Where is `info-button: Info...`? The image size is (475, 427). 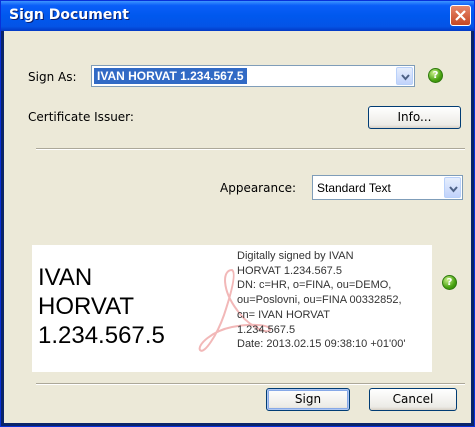
info-button: Info... is located at coordinates (414, 117).